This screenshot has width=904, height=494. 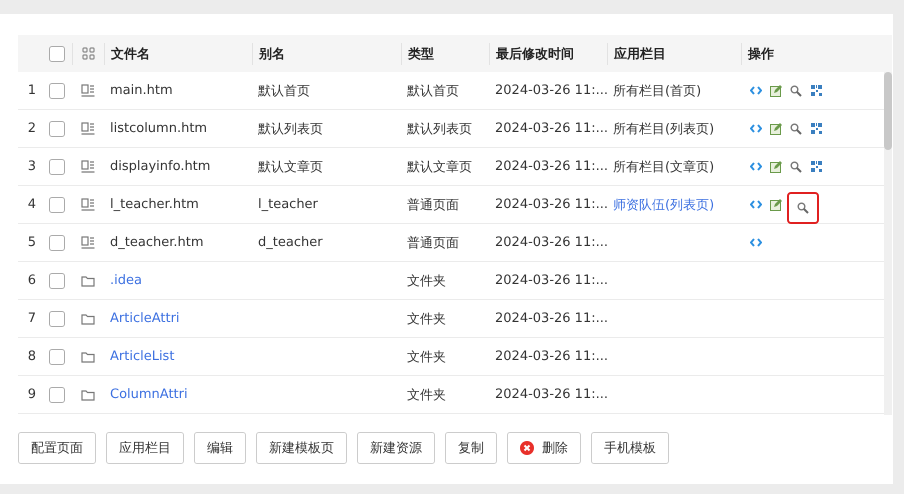 I want to click on table-cell-text: 所有栏目(文章页), so click(x=663, y=167).